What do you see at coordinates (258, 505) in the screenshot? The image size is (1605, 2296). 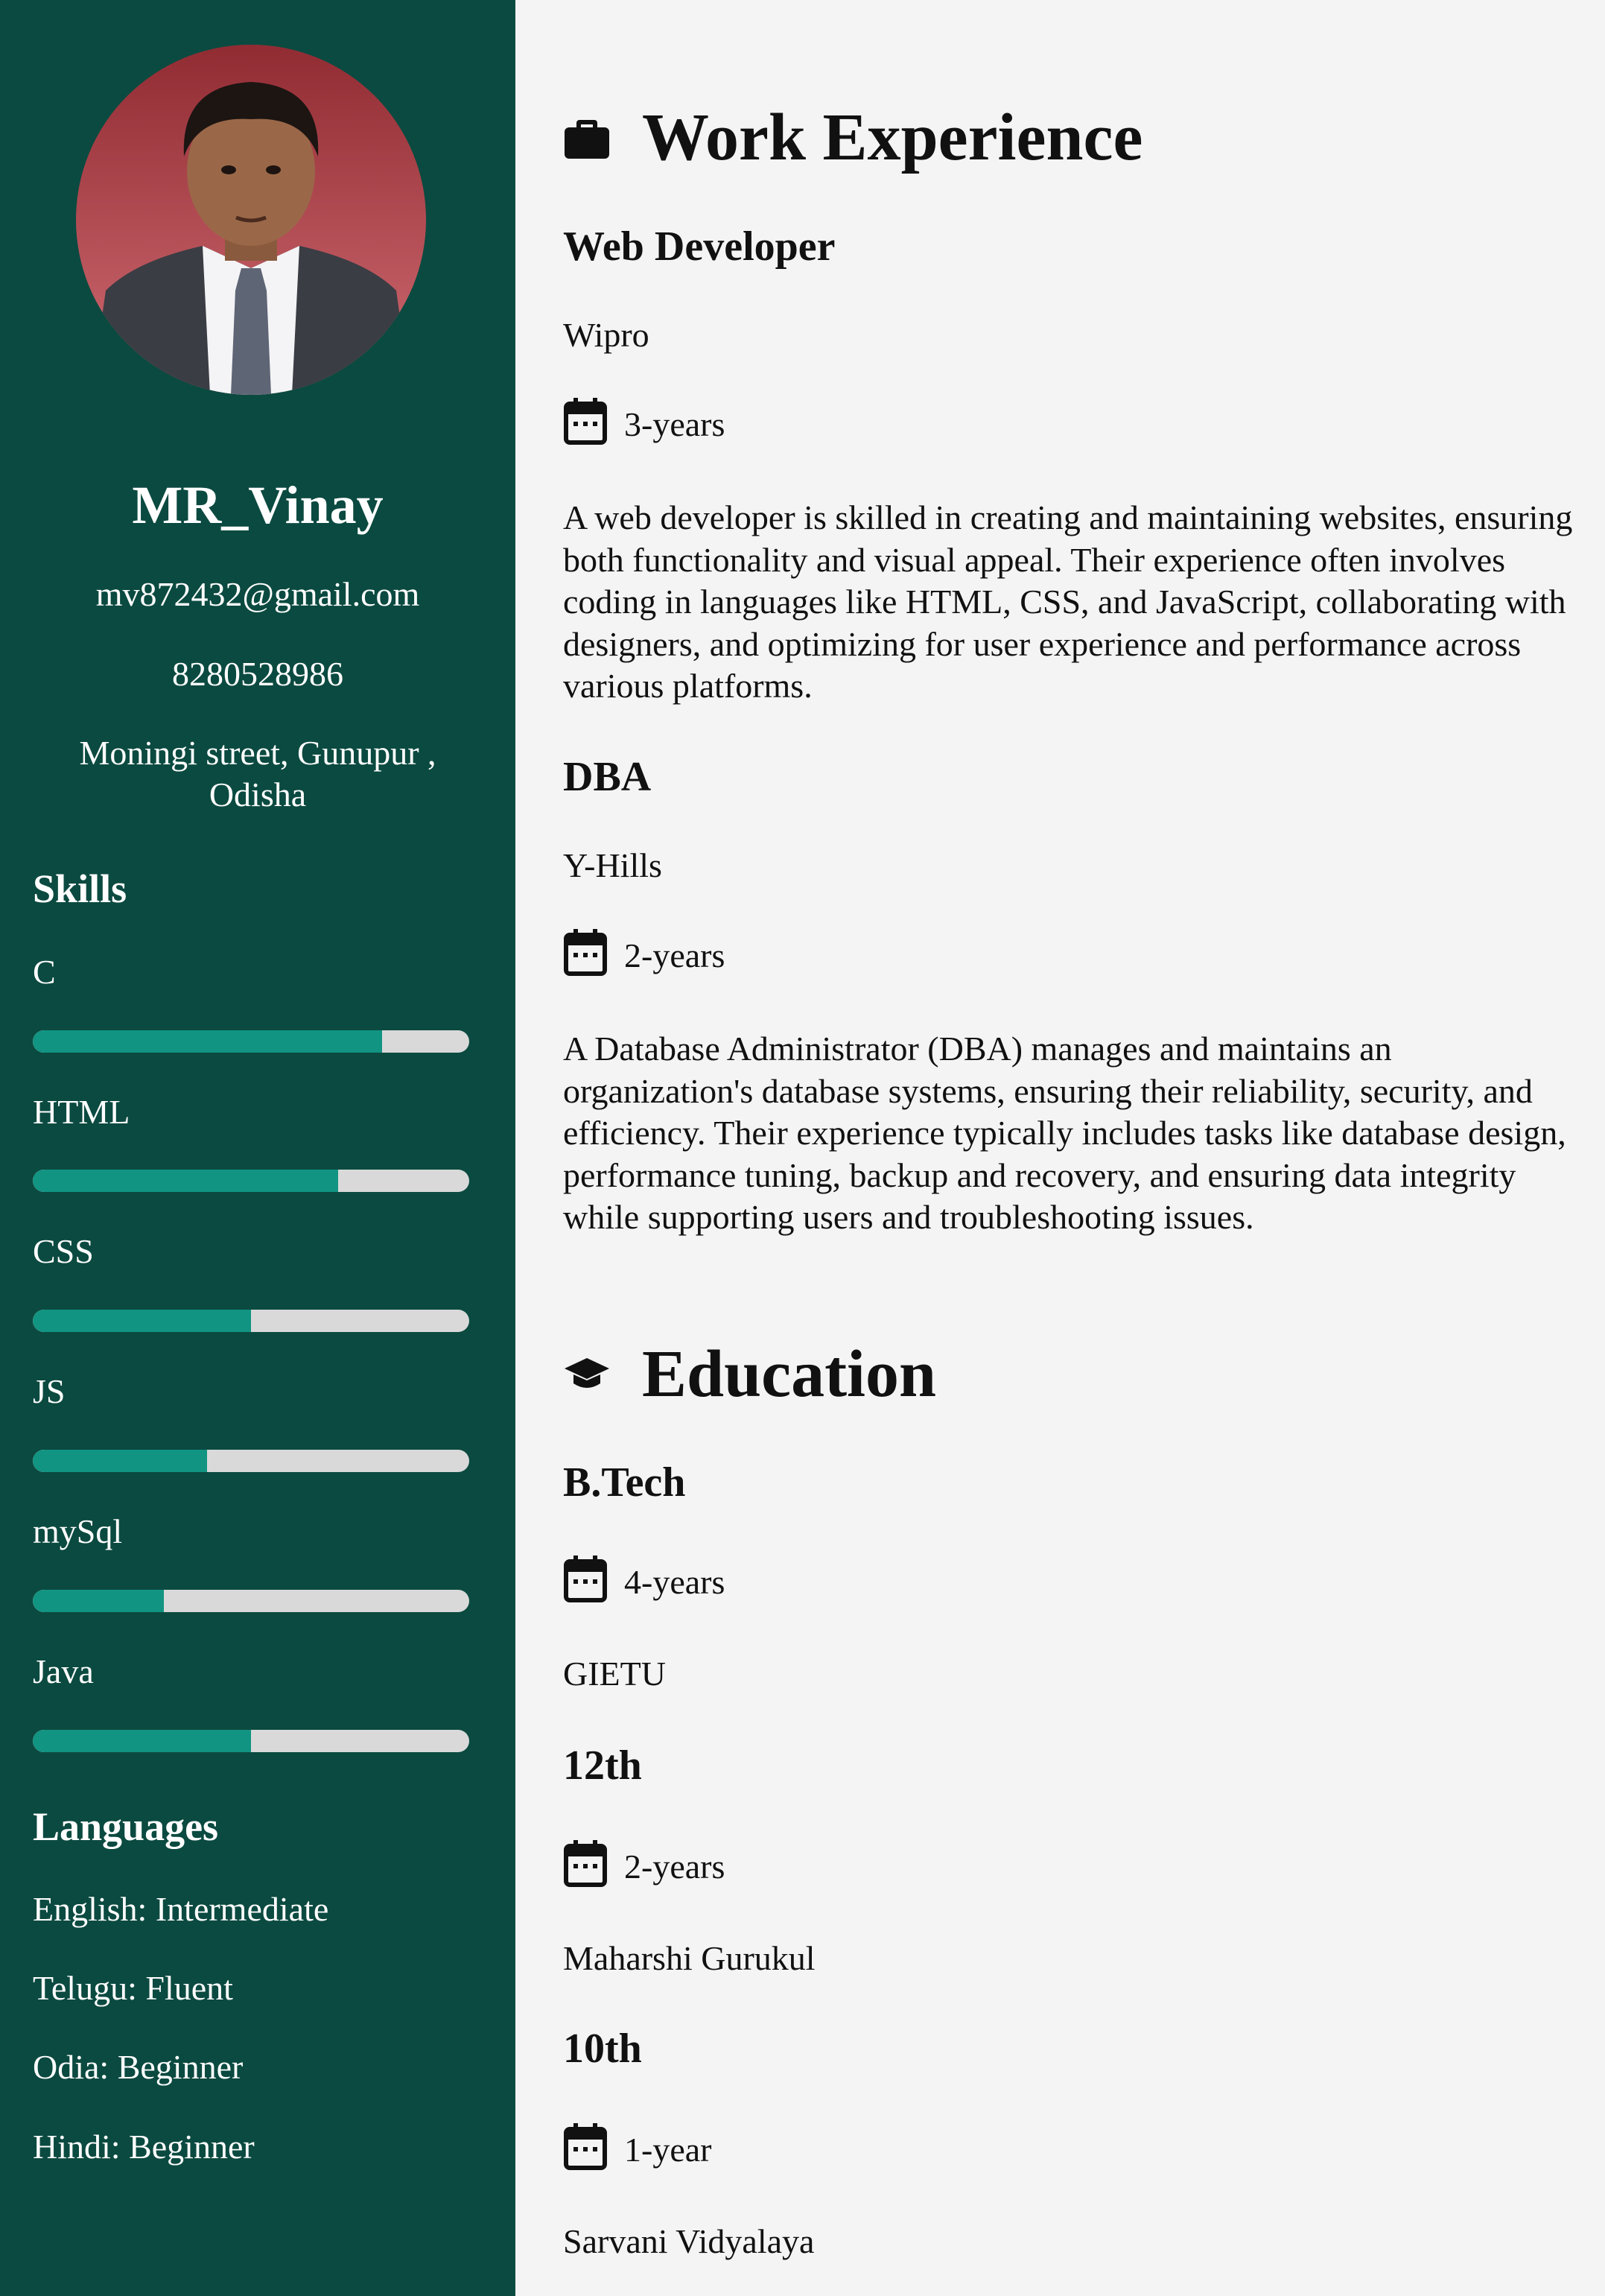 I see `profile-name: MR_Vinay` at bounding box center [258, 505].